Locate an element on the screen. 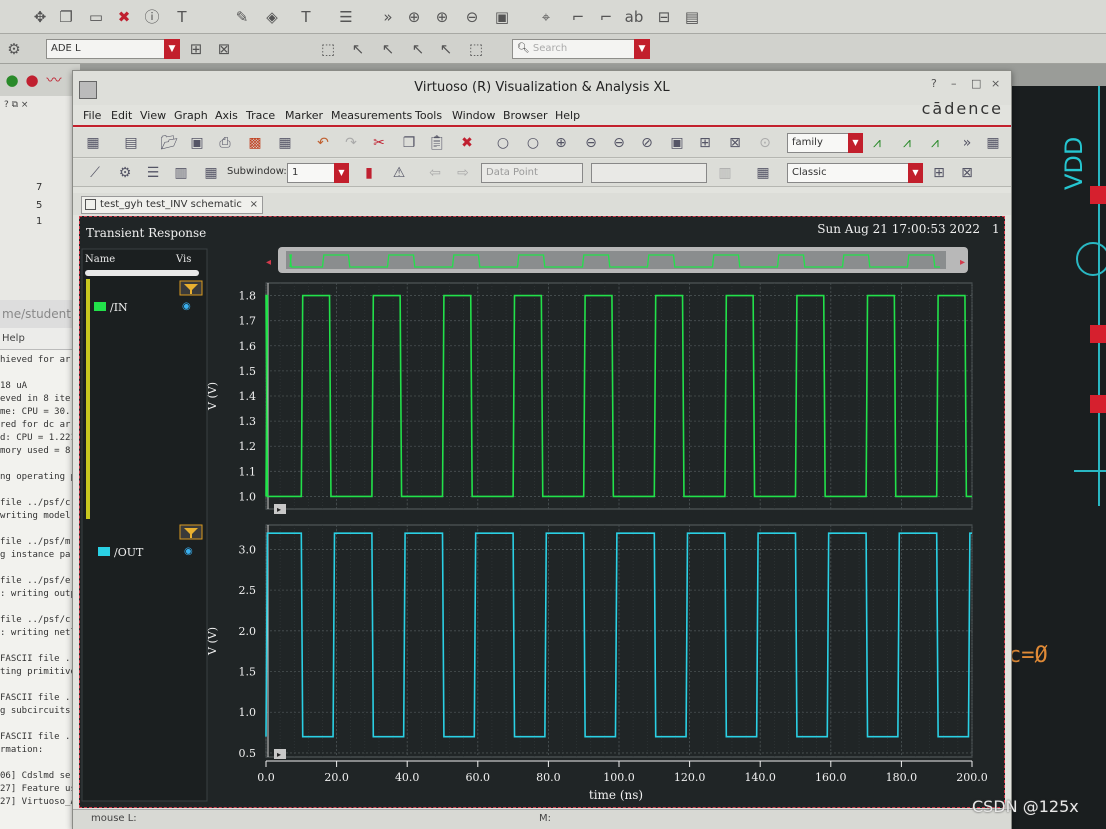 The height and width of the screenshot is (829, 1106). pointer-icon-2: ↖ is located at coordinates (388, 49).